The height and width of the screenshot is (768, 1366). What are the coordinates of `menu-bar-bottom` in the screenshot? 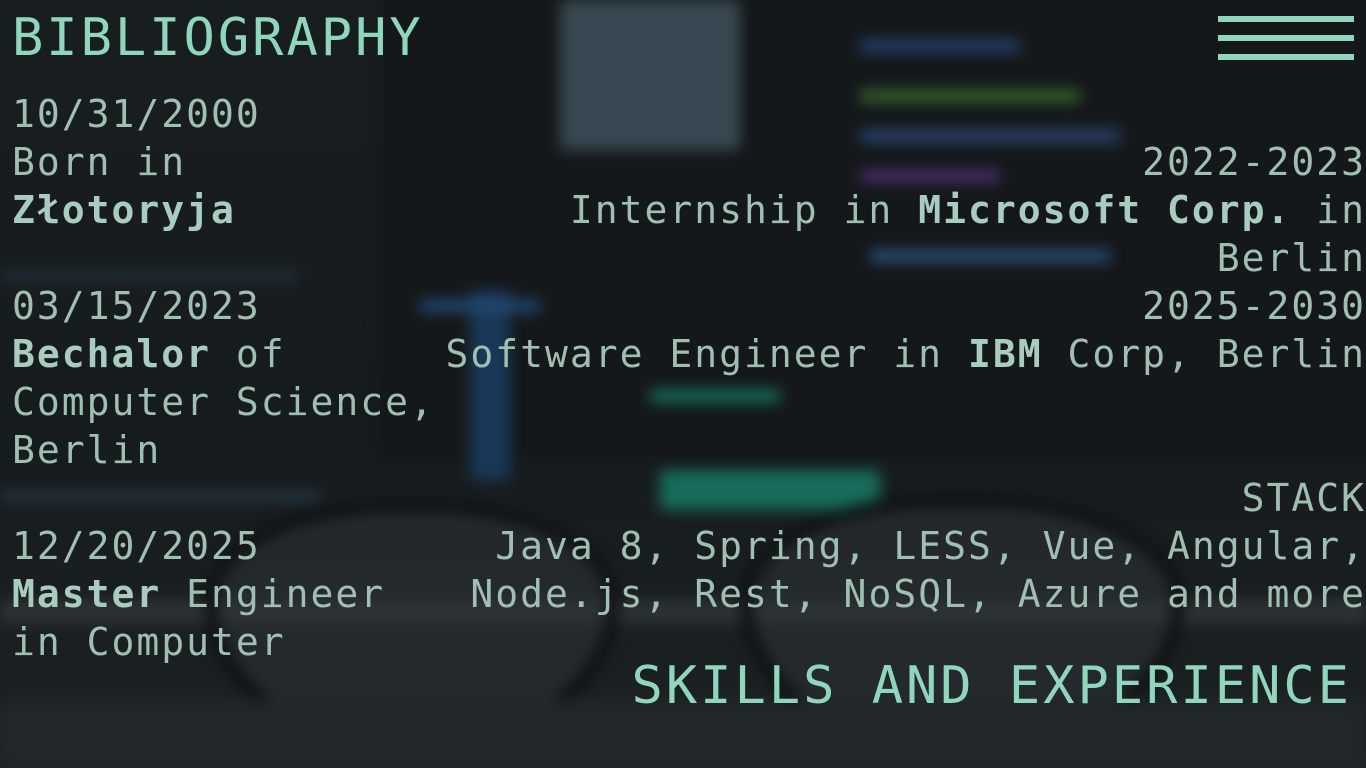 It's located at (1286, 57).